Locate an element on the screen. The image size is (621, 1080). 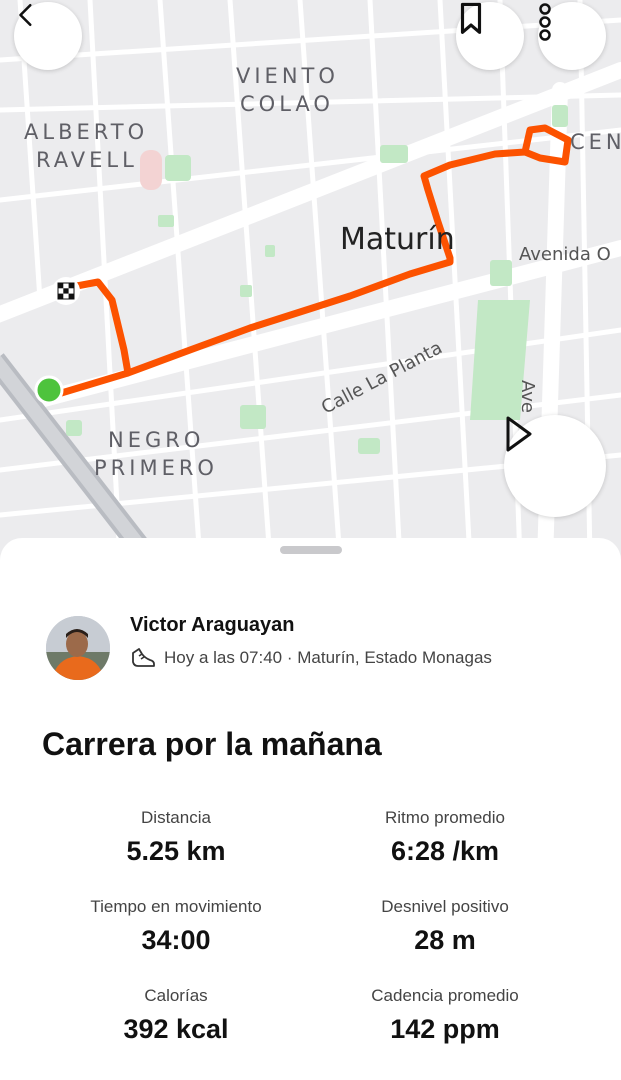
stat-label: Desnivel positivo is located at coordinates (445, 906).